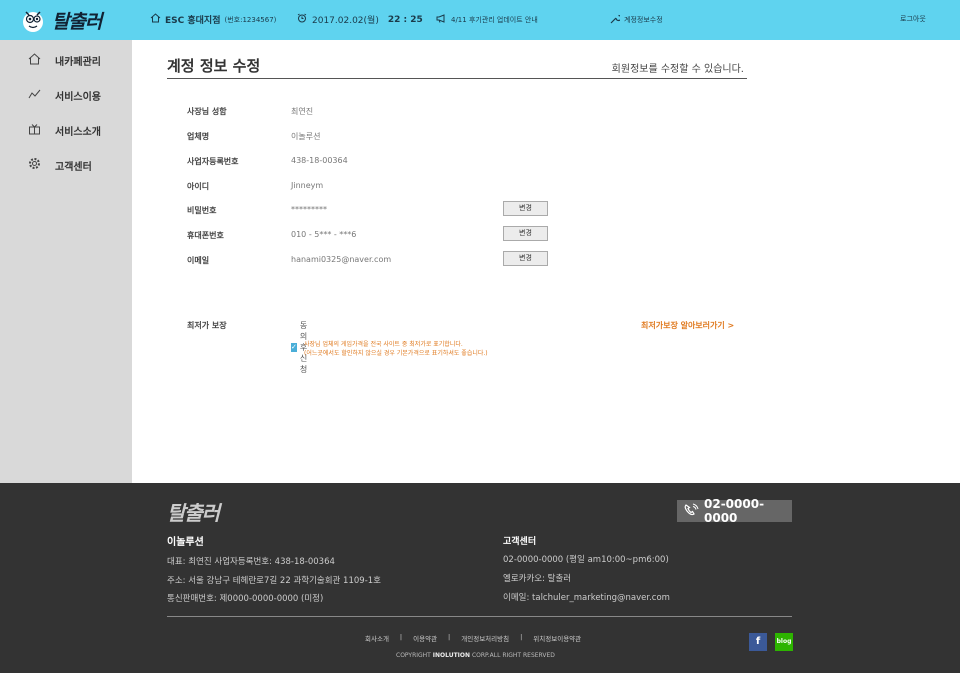  Describe the element at coordinates (525, 233) in the screenshot. I see `change-phone-button: 변경` at that location.